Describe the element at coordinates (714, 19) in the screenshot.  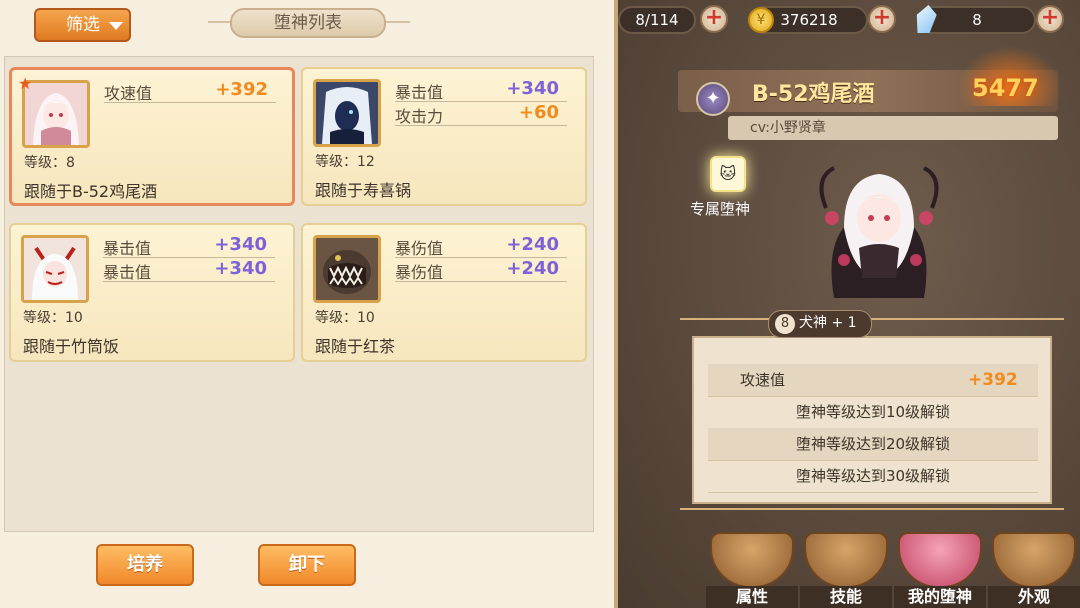
I see `add-stamina-button: +` at that location.